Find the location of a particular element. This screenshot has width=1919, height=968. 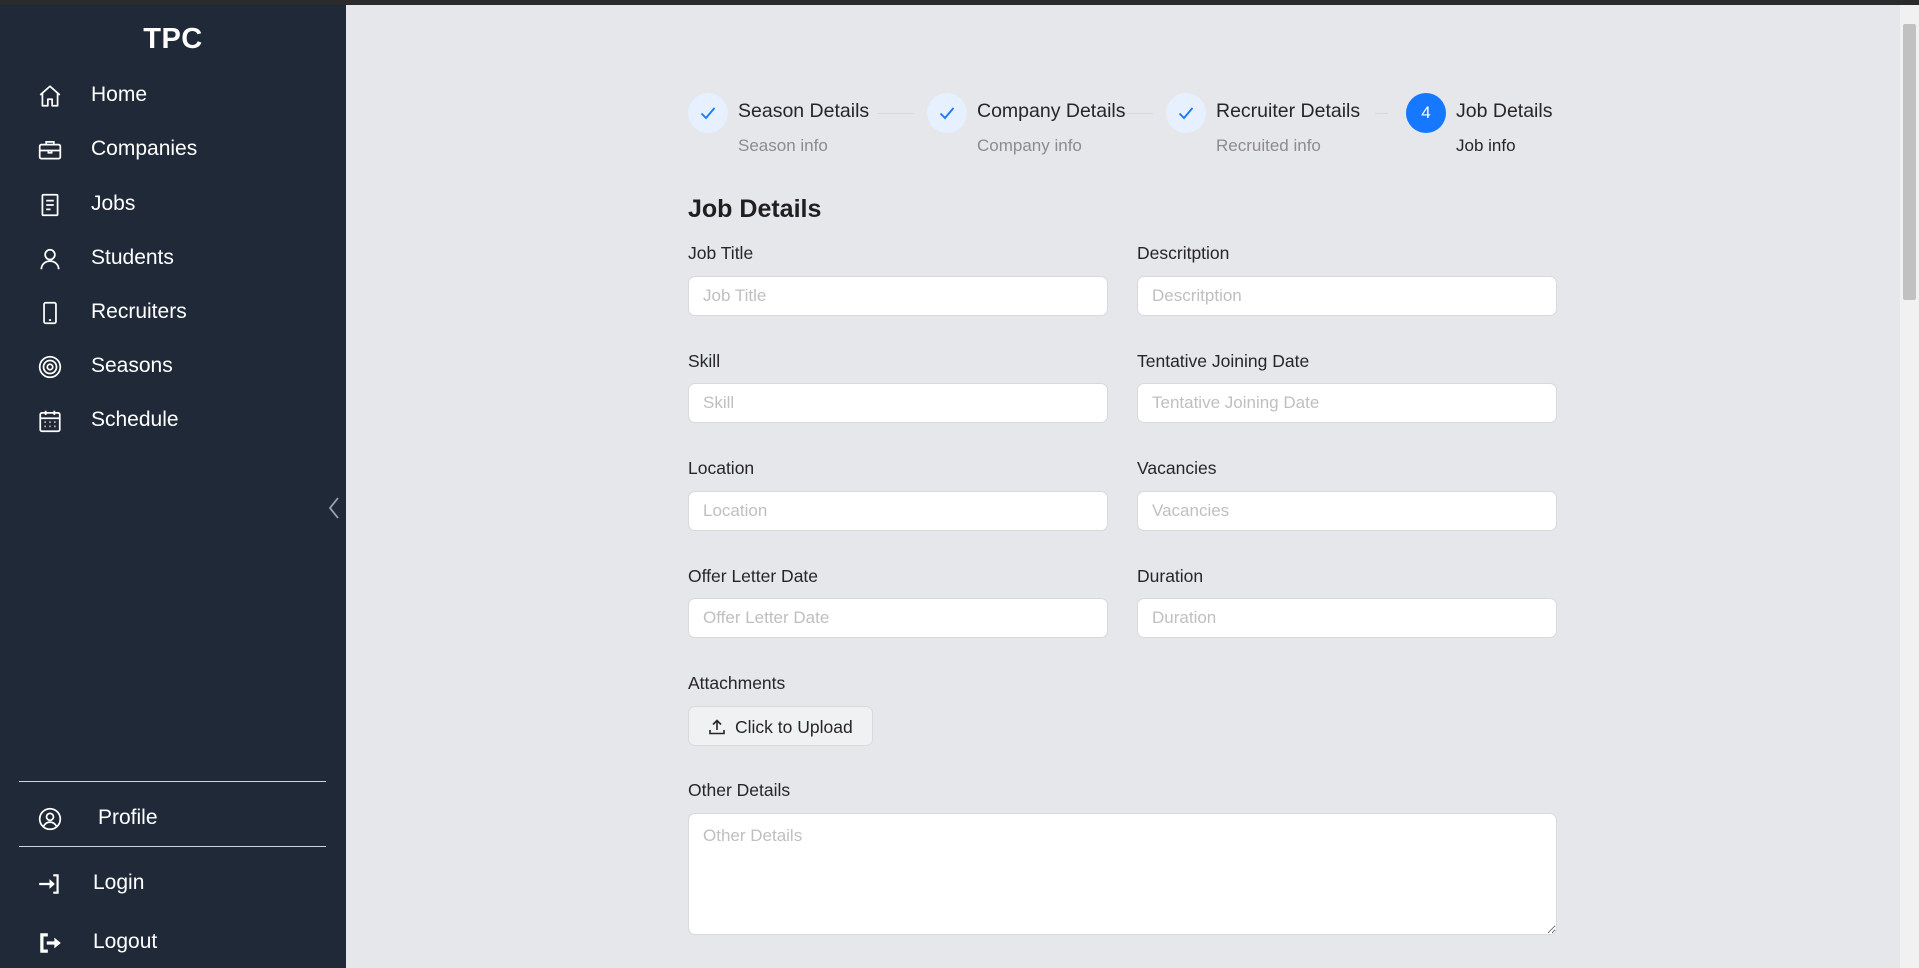

collapse-sidebar-icon is located at coordinates (335, 508).